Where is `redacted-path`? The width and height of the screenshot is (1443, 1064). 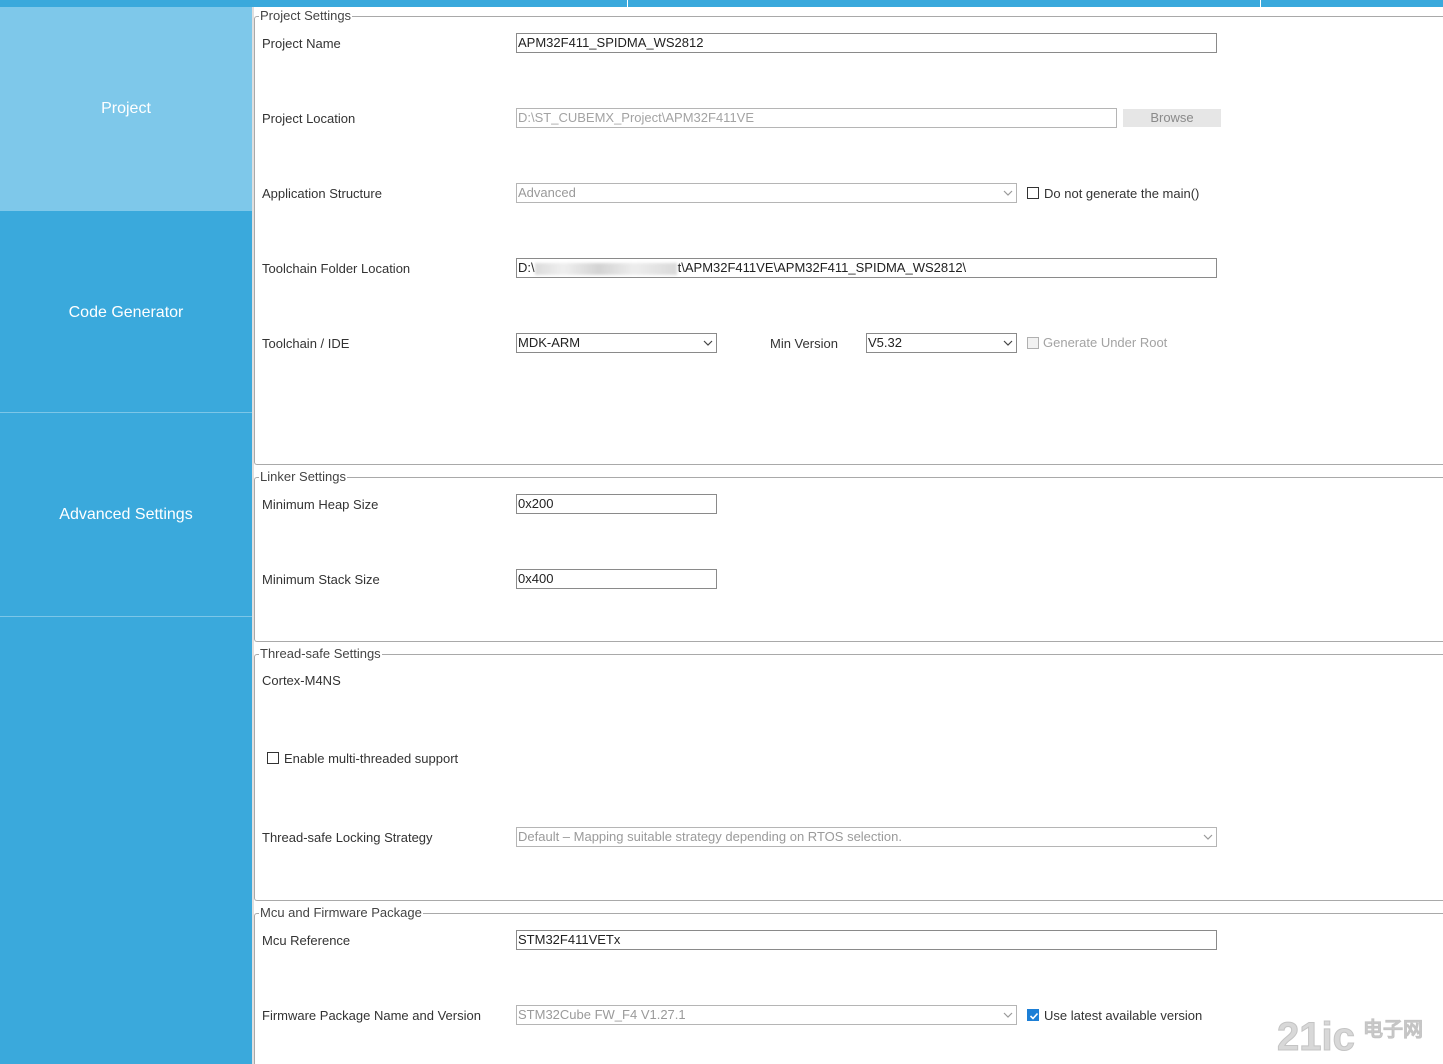
redacted-path is located at coordinates (605, 268).